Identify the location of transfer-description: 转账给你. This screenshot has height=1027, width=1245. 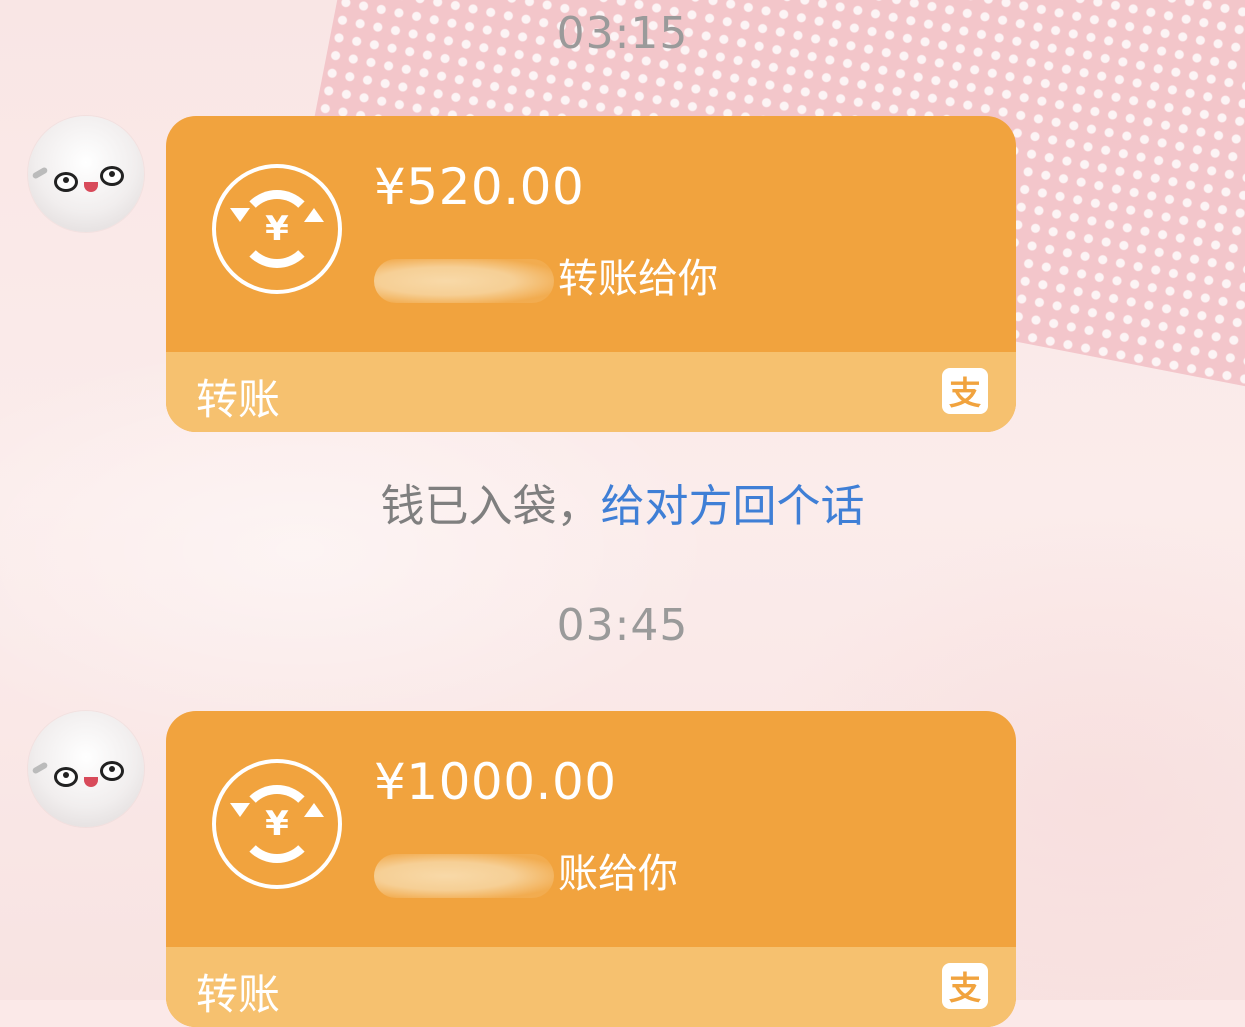
(546, 275).